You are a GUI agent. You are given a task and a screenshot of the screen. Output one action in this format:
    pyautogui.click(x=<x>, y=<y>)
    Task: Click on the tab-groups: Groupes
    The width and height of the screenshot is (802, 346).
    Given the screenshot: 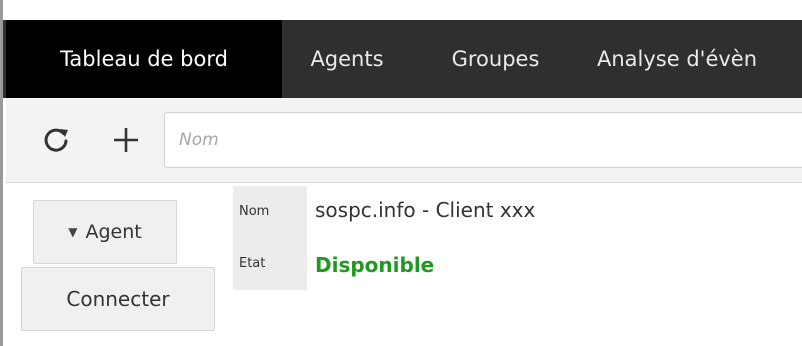 What is the action you would take?
    pyautogui.click(x=495, y=59)
    